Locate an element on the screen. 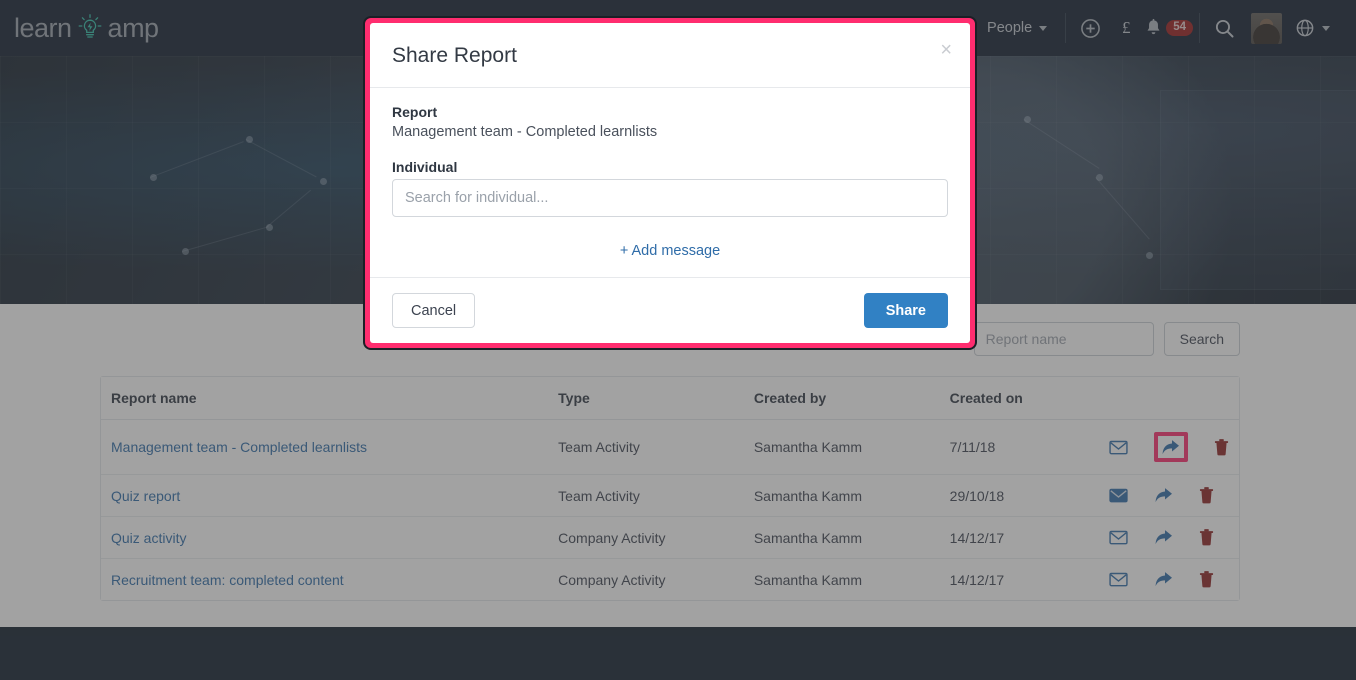  report-label: Report is located at coordinates (415, 112).